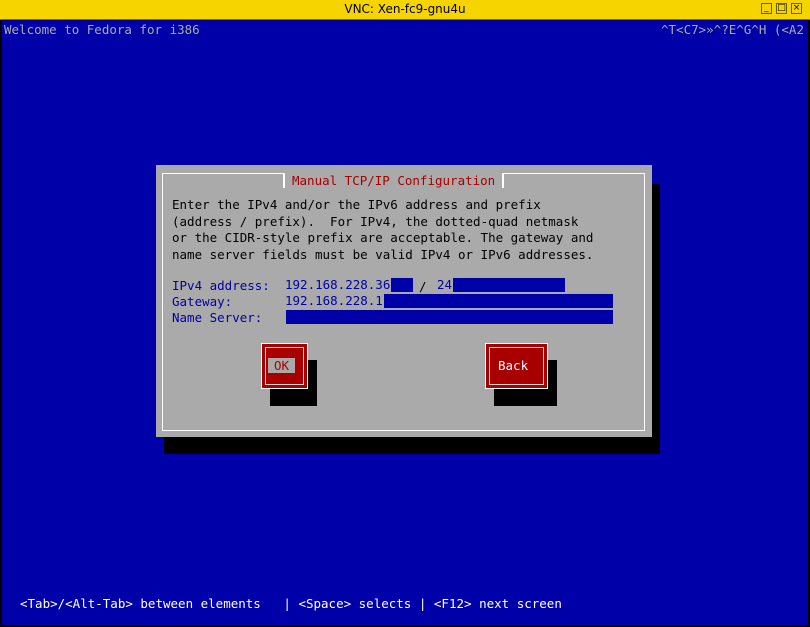 Image resolution: width=810 pixels, height=627 pixels. What do you see at coordinates (766, 8) in the screenshot?
I see `minimize-icon: _` at bounding box center [766, 8].